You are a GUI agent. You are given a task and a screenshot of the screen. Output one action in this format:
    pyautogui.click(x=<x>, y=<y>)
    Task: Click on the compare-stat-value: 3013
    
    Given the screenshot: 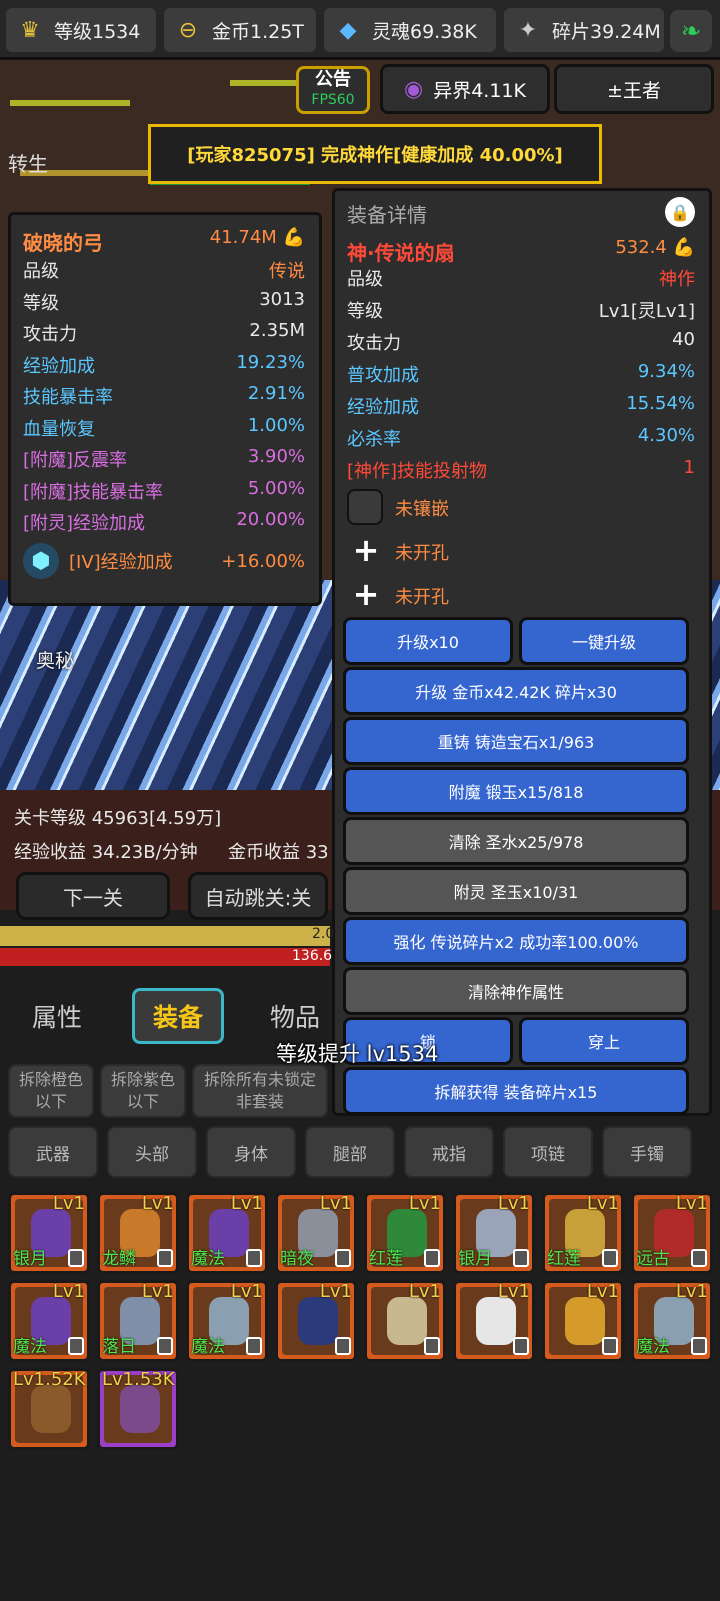 What is the action you would take?
    pyautogui.click(x=282, y=299)
    